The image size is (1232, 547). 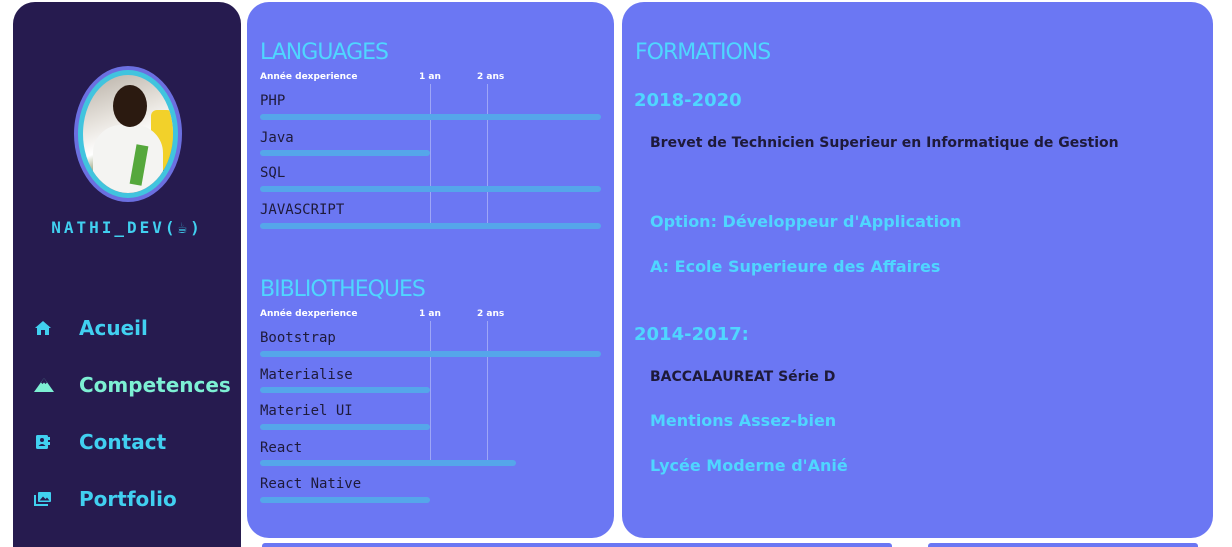 What do you see at coordinates (155, 385) in the screenshot?
I see `nav-label: Competences` at bounding box center [155, 385].